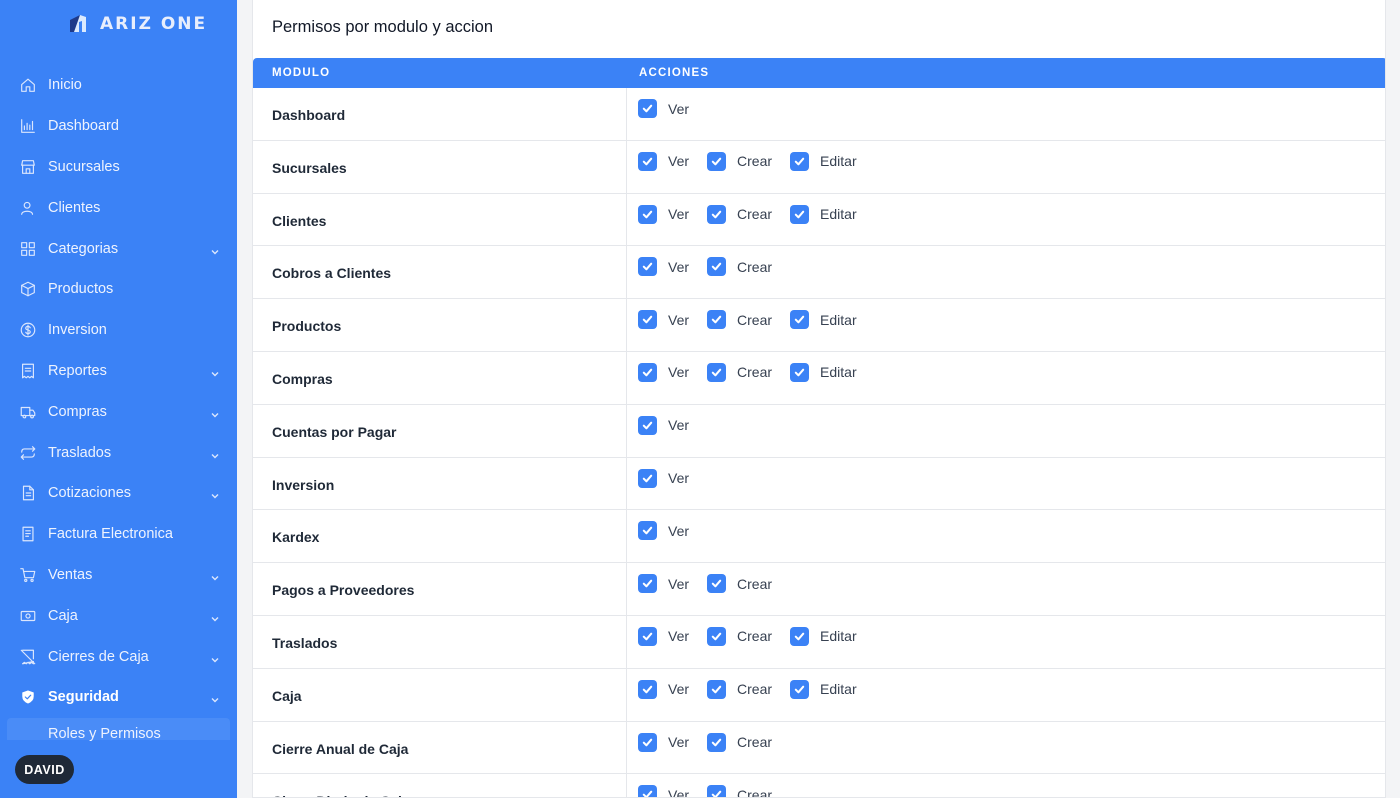  I want to click on module-name: Sucursales, so click(309, 167).